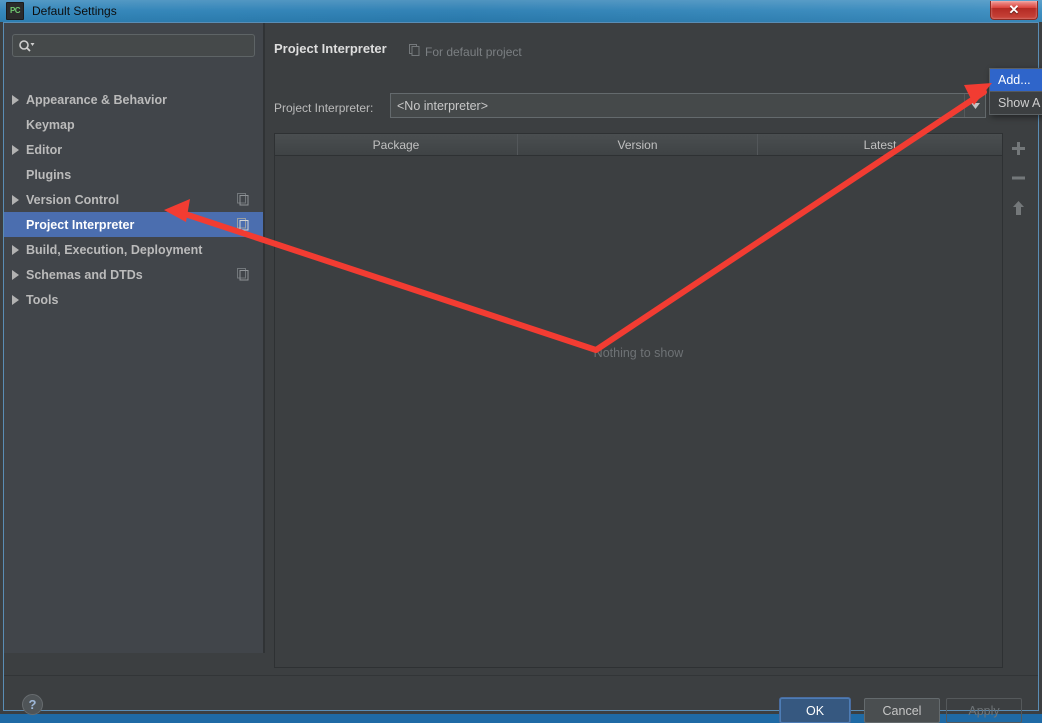 The height and width of the screenshot is (723, 1042). I want to click on sidebar-item-plugins: Plugins, so click(133, 174).